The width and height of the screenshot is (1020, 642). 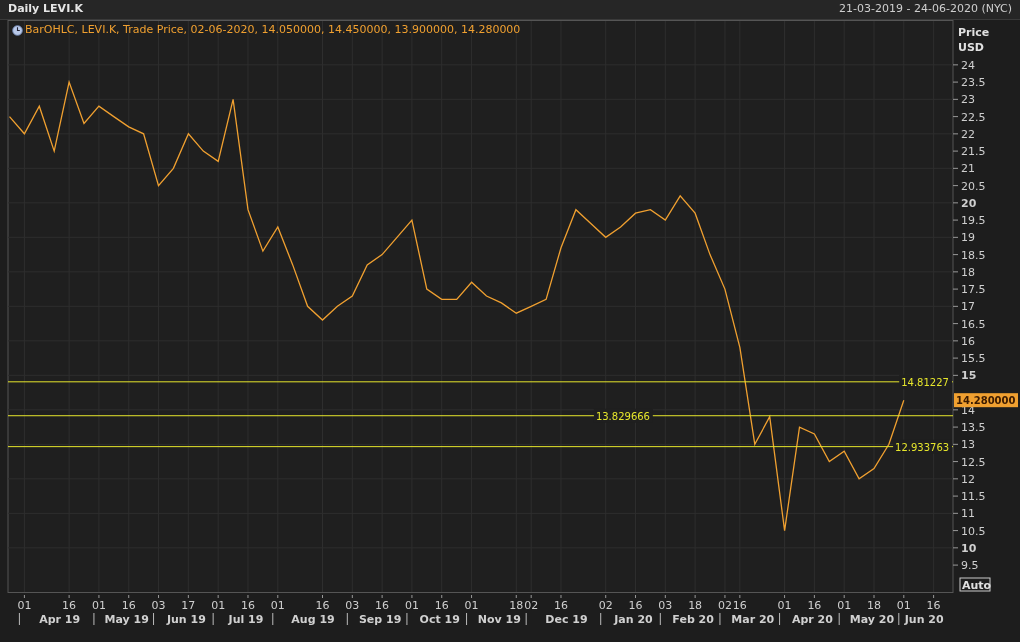 What do you see at coordinates (968, 272) in the screenshot?
I see `y-tick-label: 18` at bounding box center [968, 272].